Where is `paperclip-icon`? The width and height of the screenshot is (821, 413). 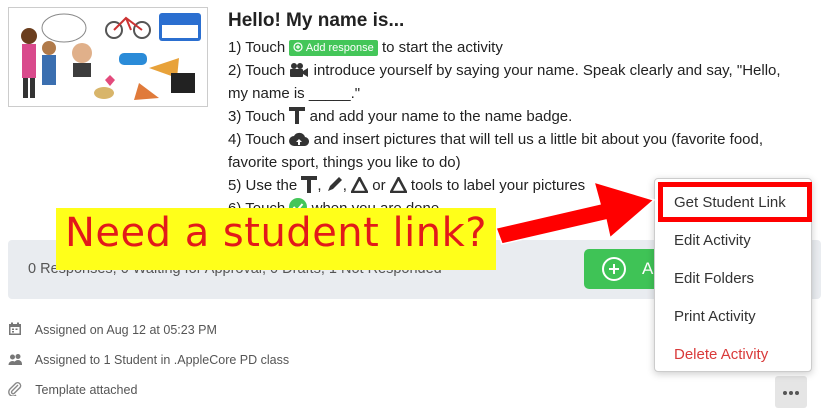 paperclip-icon is located at coordinates (15, 389).